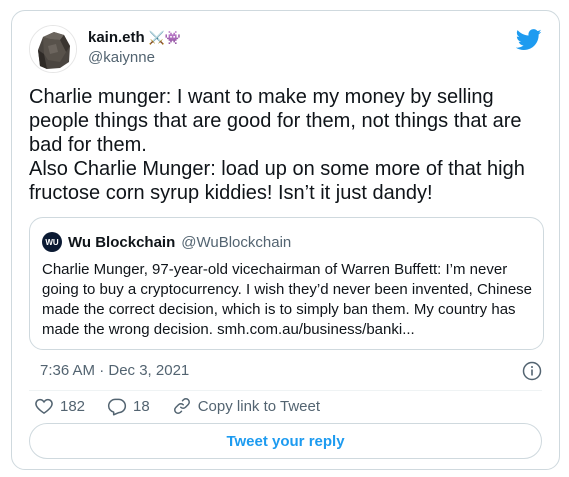 The image size is (569, 477). What do you see at coordinates (73, 406) in the screenshot?
I see `like-count: 182` at bounding box center [73, 406].